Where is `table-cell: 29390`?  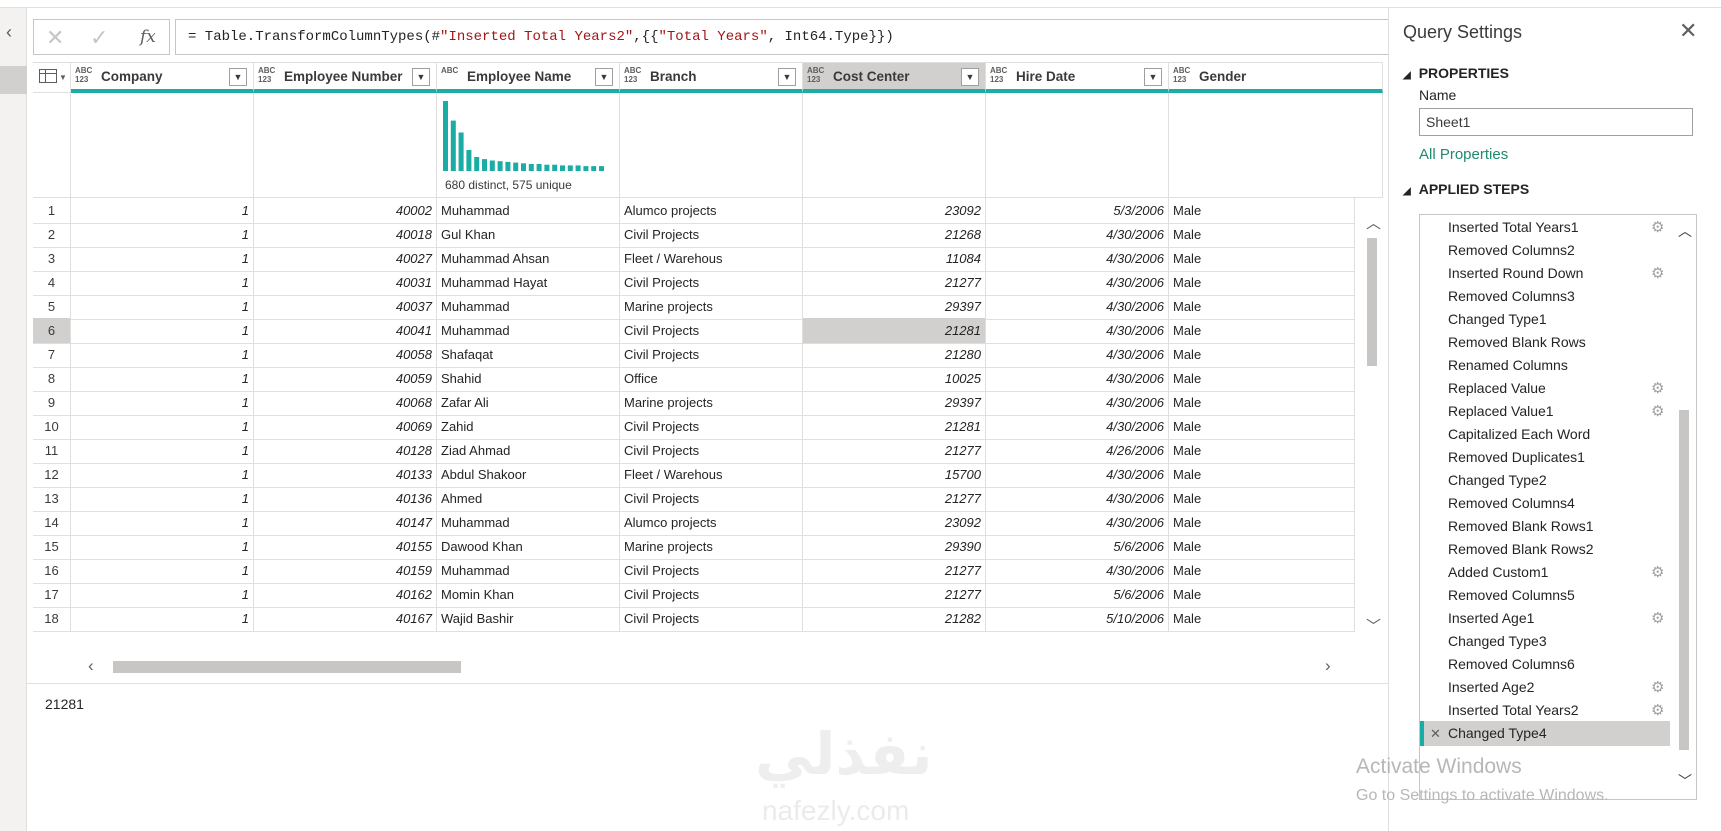 table-cell: 29390 is located at coordinates (894, 547).